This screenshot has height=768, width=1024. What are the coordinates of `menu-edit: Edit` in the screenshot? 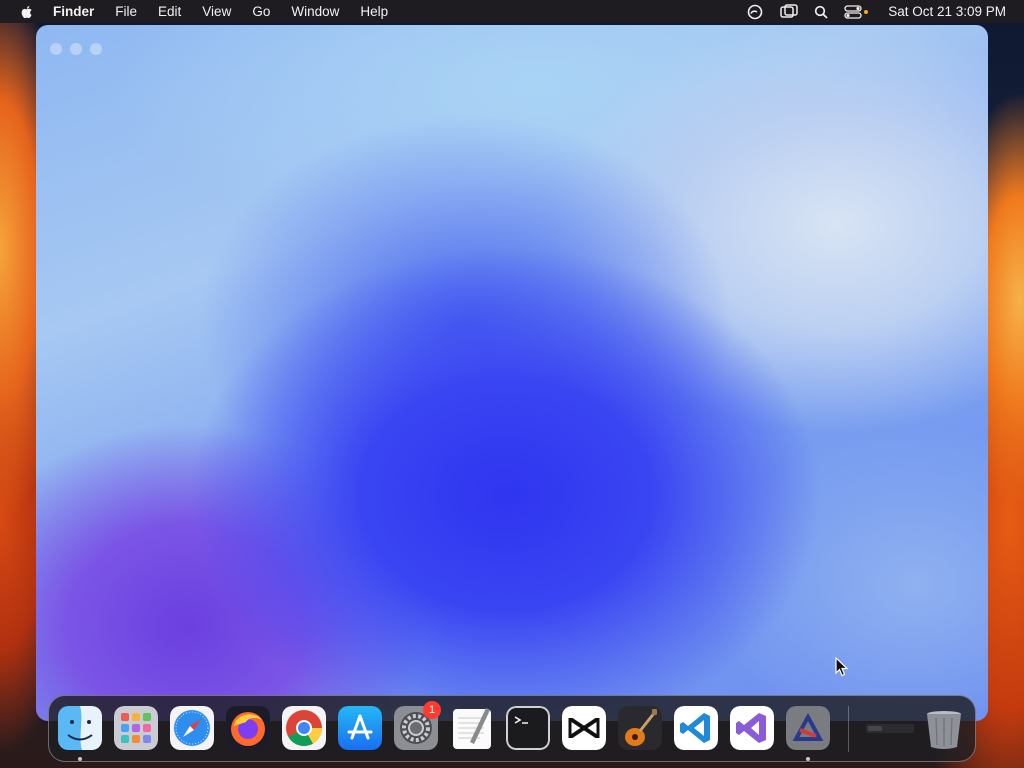 It's located at (169, 11).